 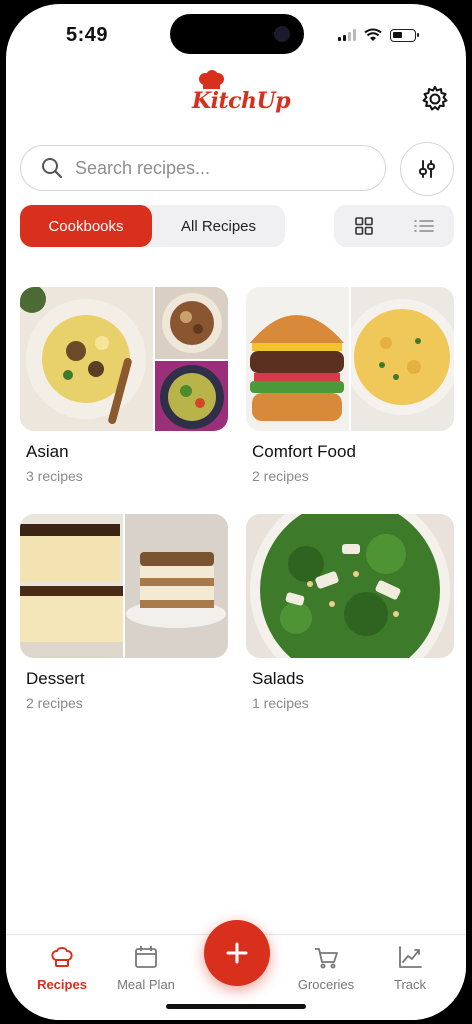 I want to click on chef-hat-icon, so click(x=62, y=957).